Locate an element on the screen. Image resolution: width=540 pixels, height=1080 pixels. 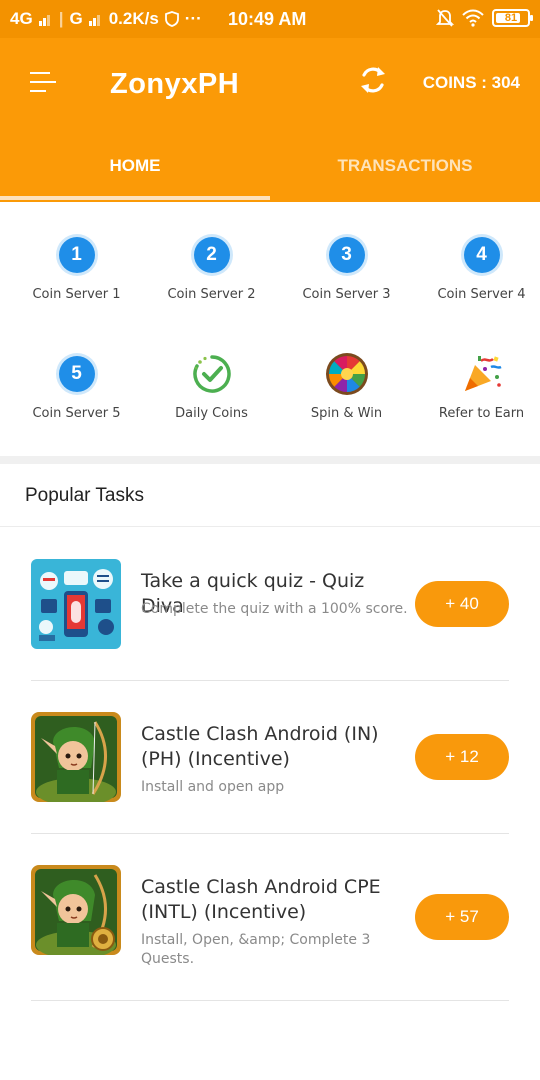
reward-button: + 57 is located at coordinates (462, 917).